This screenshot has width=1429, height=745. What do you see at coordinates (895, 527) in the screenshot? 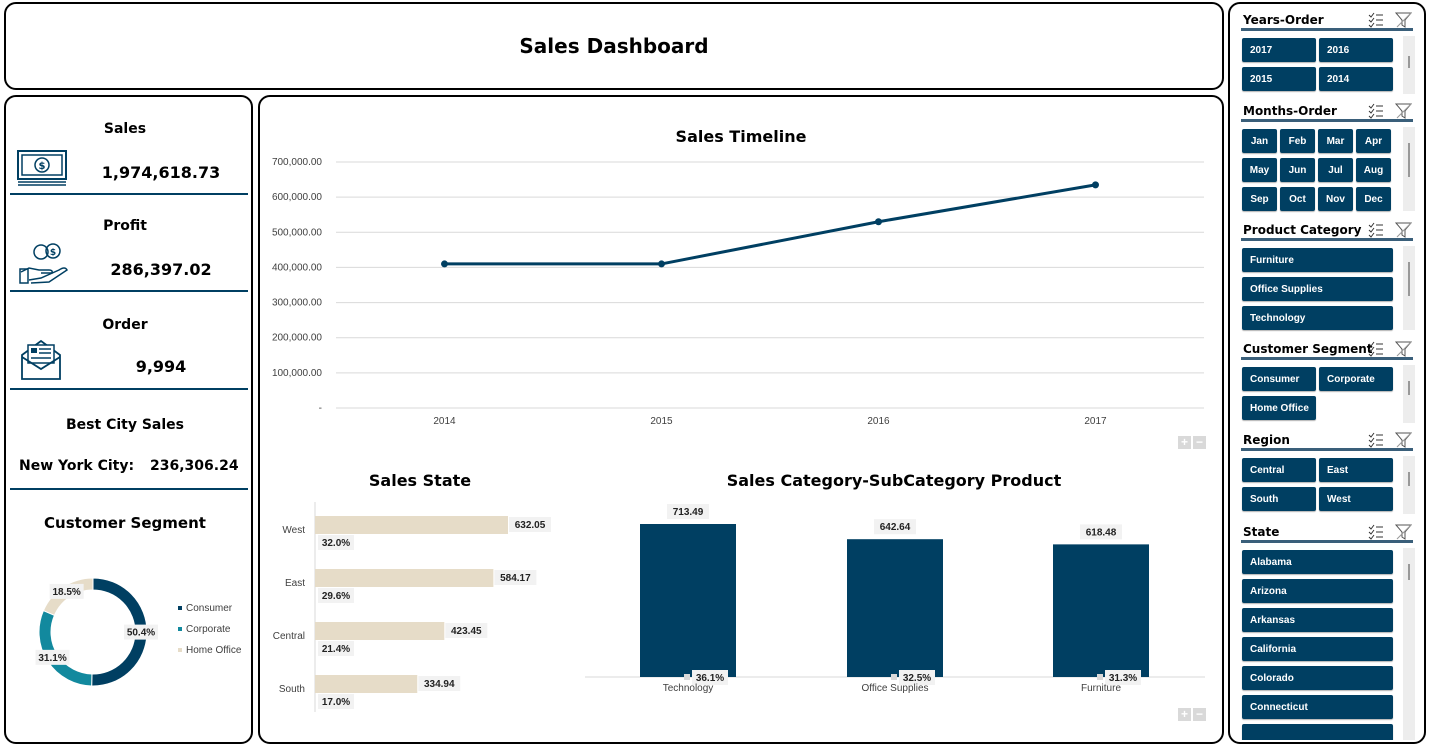
I see `category-value-label: 642.64` at bounding box center [895, 527].